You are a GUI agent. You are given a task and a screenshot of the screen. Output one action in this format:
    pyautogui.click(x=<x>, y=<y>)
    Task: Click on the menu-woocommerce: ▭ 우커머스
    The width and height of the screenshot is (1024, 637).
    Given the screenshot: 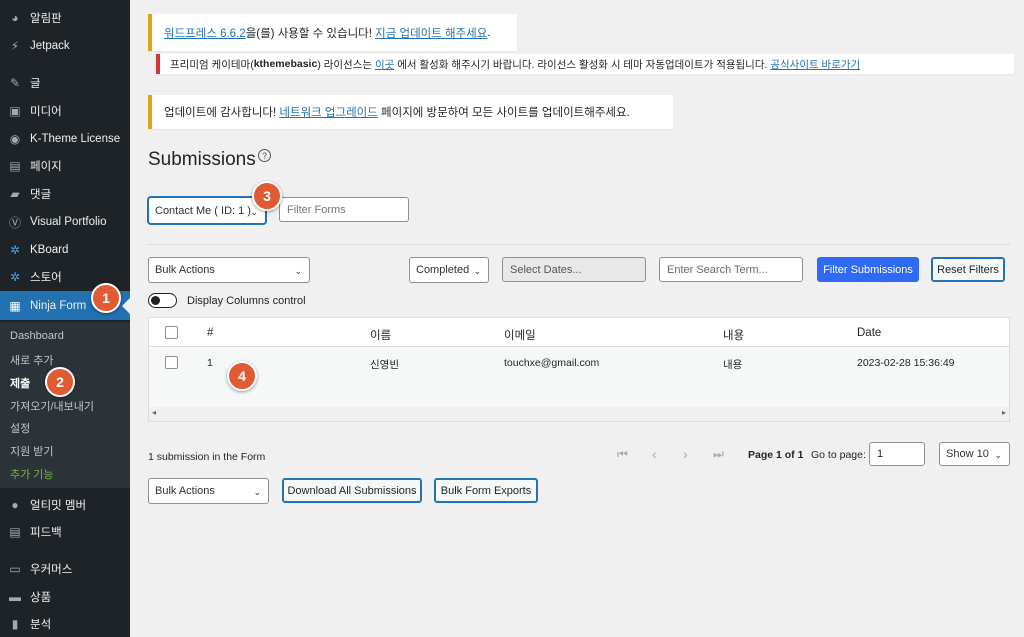 What is the action you would take?
    pyautogui.click(x=65, y=569)
    